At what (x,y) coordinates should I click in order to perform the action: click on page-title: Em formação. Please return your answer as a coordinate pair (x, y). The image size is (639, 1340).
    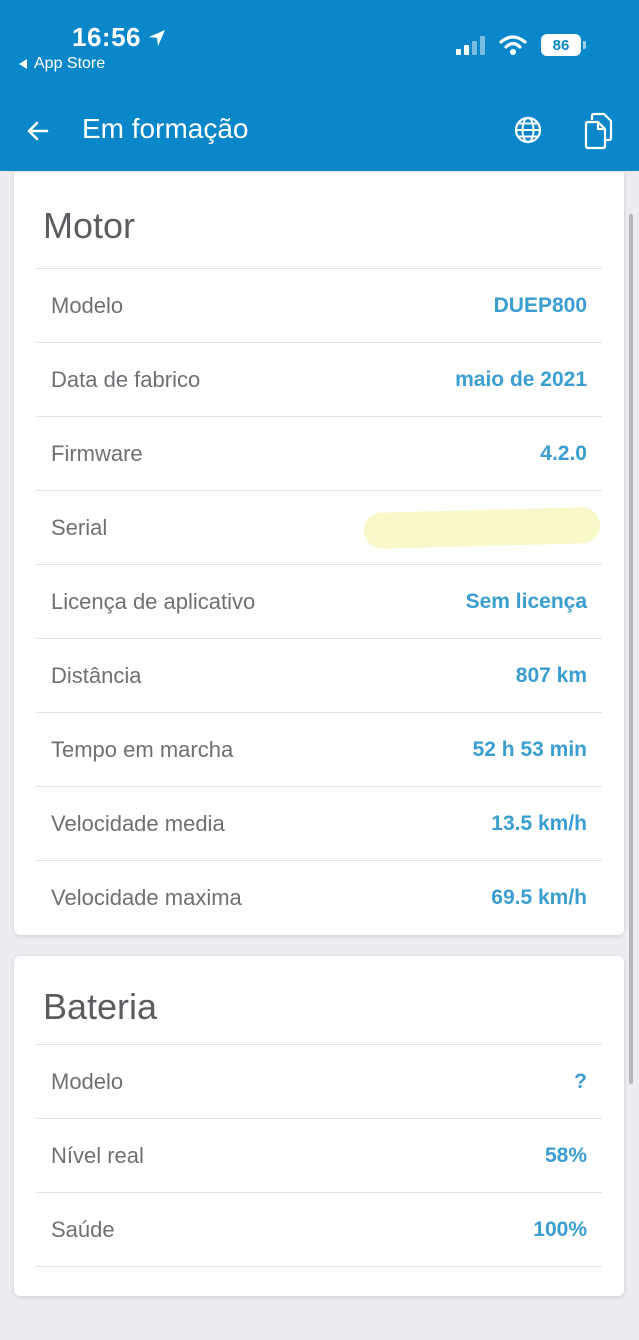
    Looking at the image, I should click on (165, 128).